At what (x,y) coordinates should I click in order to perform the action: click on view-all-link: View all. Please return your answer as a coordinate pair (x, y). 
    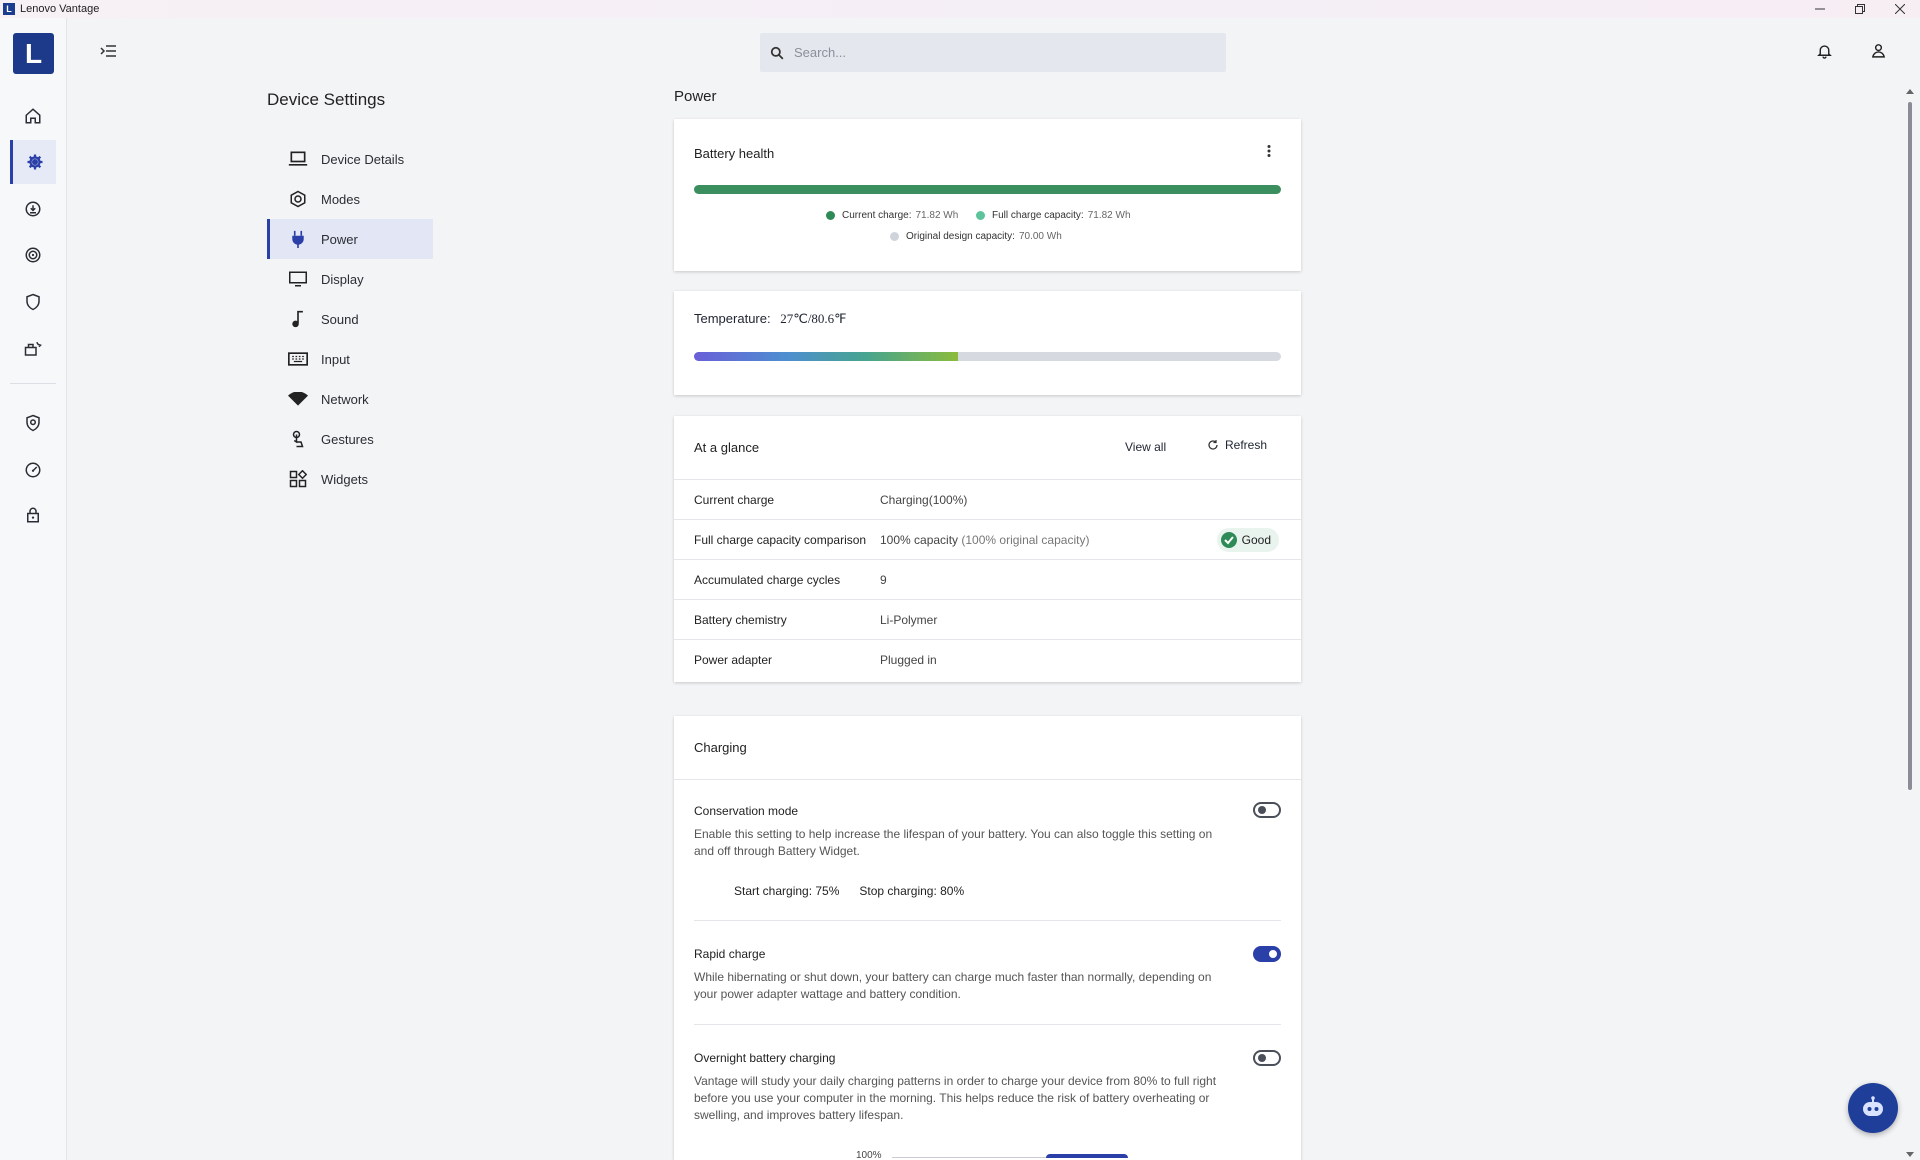
    Looking at the image, I should click on (1145, 447).